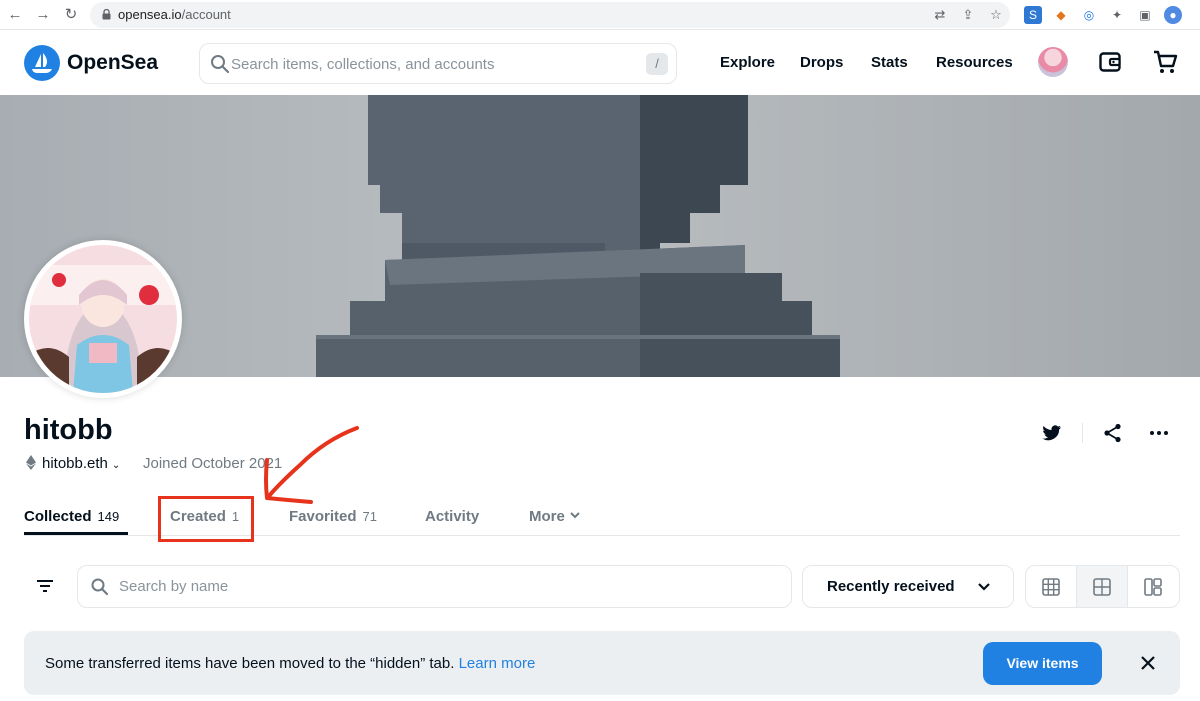 This screenshot has height=701, width=1200. Describe the element at coordinates (106, 14) in the screenshot. I see `lock-icon` at that location.